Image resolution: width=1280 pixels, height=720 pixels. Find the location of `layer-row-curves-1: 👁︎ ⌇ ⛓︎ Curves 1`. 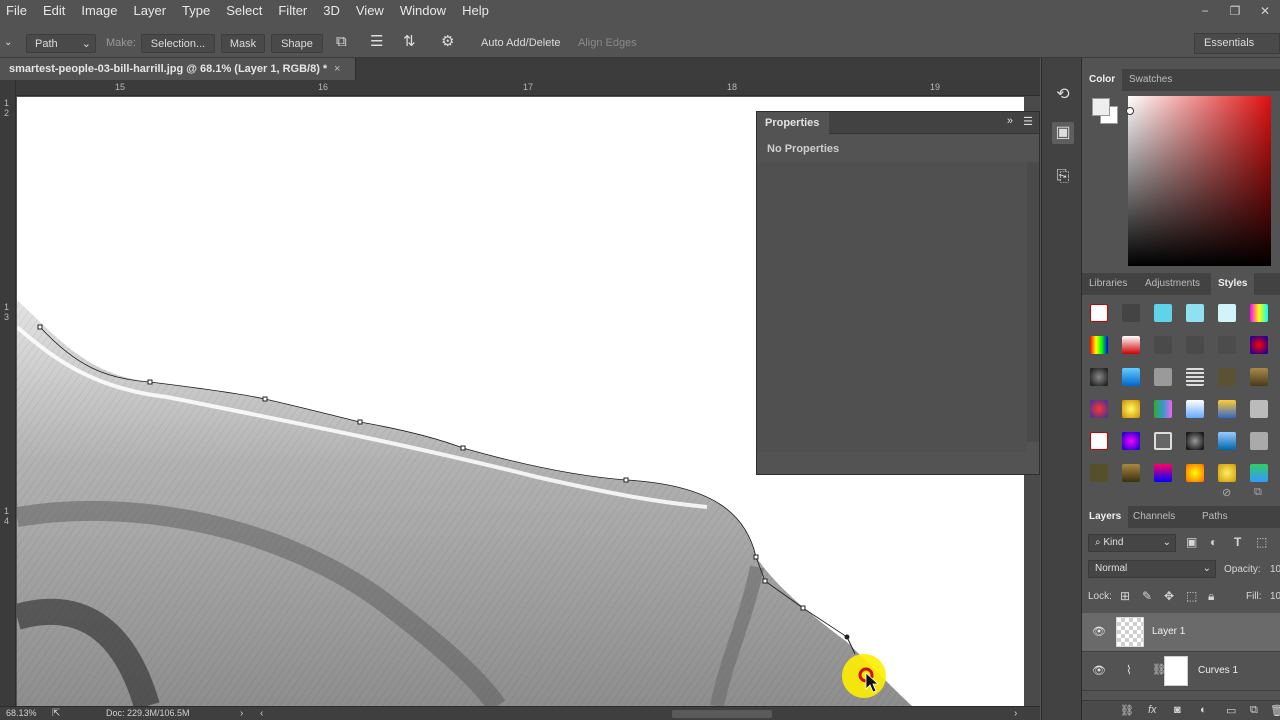

layer-row-curves-1: 👁︎ ⌇ ⛓︎ Curves 1 is located at coordinates (1181, 671).